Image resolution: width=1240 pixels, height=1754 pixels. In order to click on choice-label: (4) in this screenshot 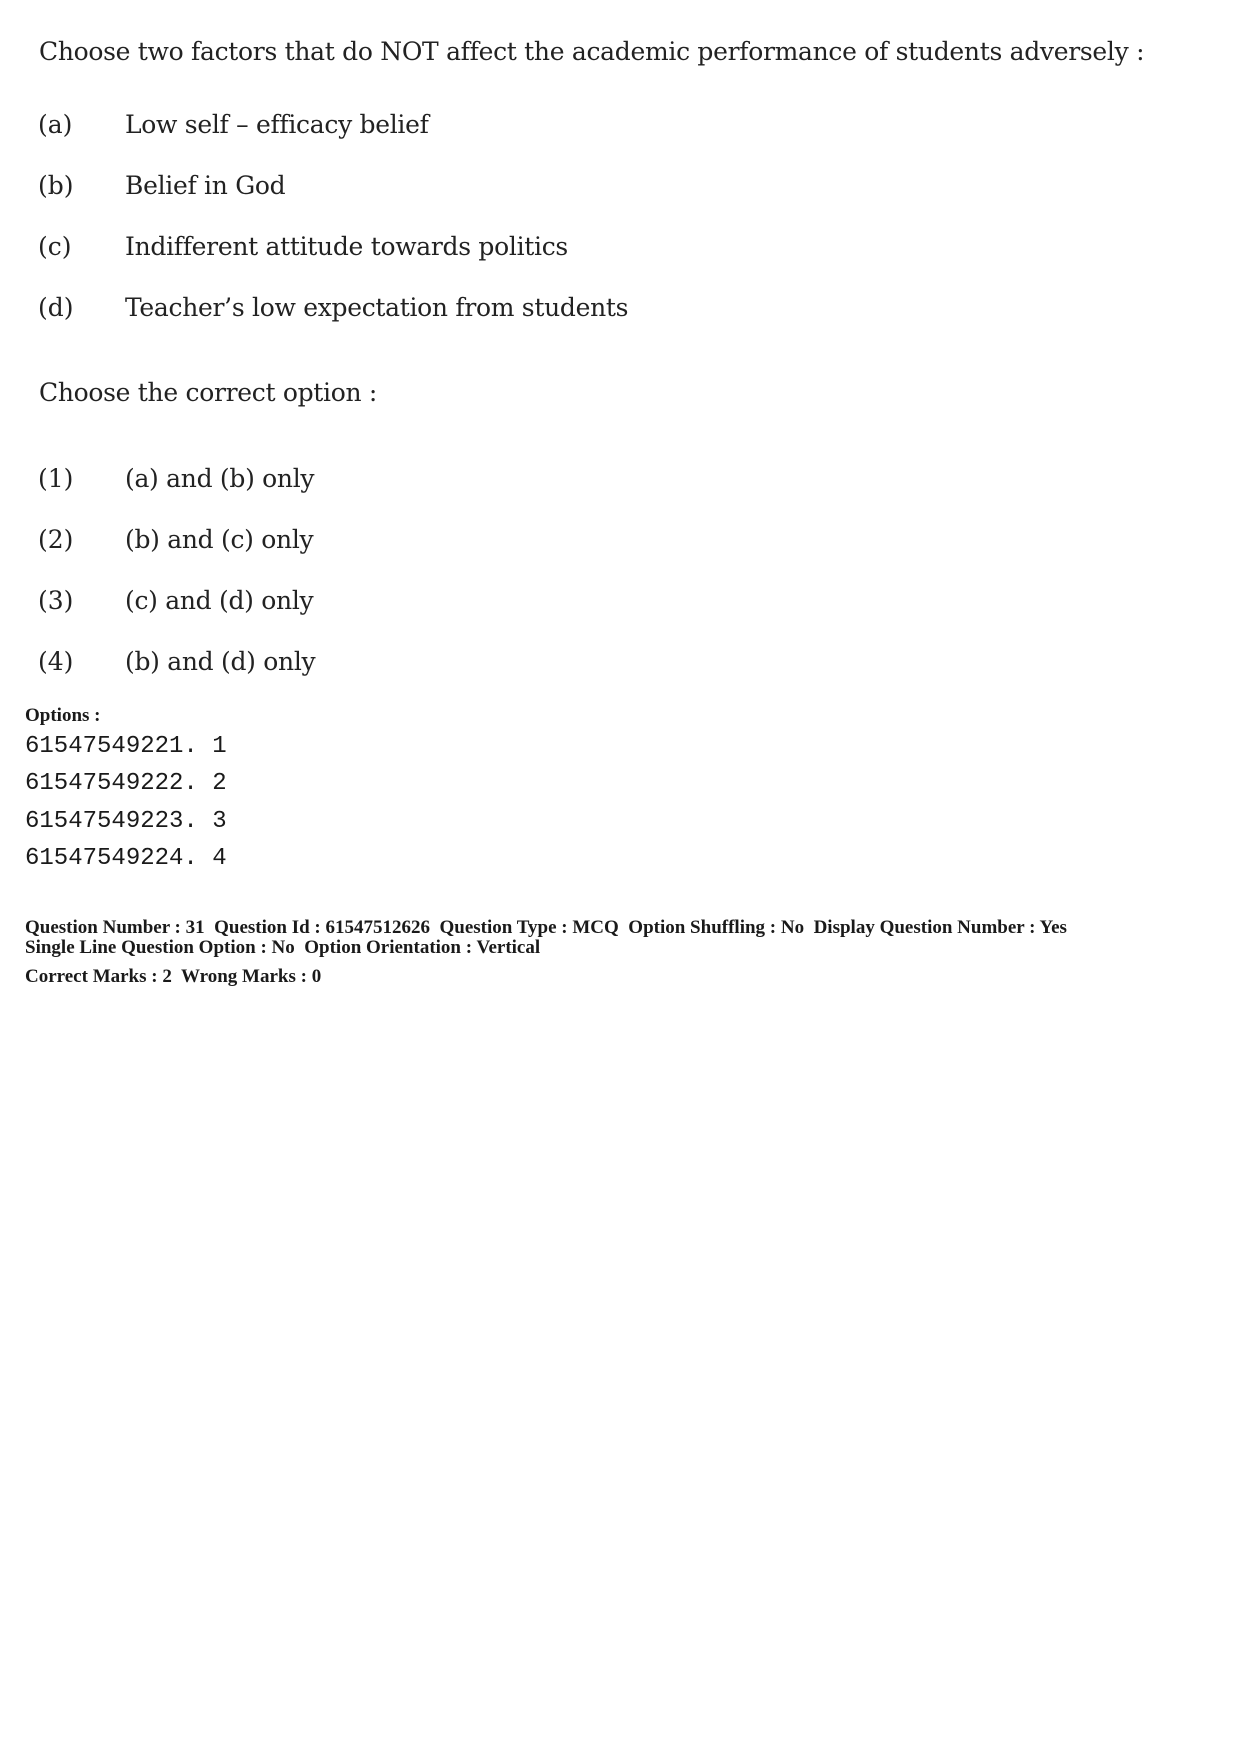, I will do `click(56, 661)`.